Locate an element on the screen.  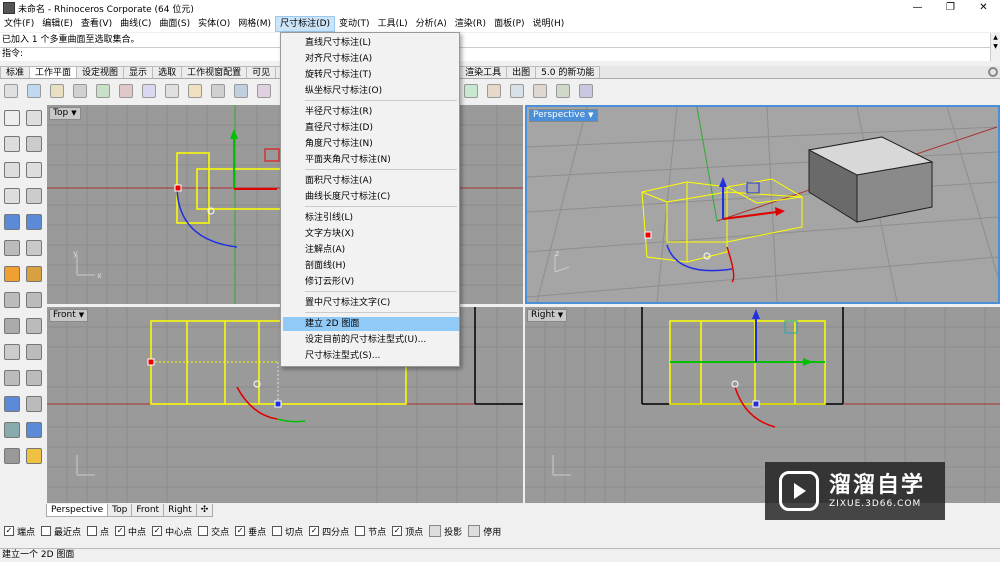
dropdown-menu-item: 平面夹角尺寸标注(N) is located at coordinates (371, 160).